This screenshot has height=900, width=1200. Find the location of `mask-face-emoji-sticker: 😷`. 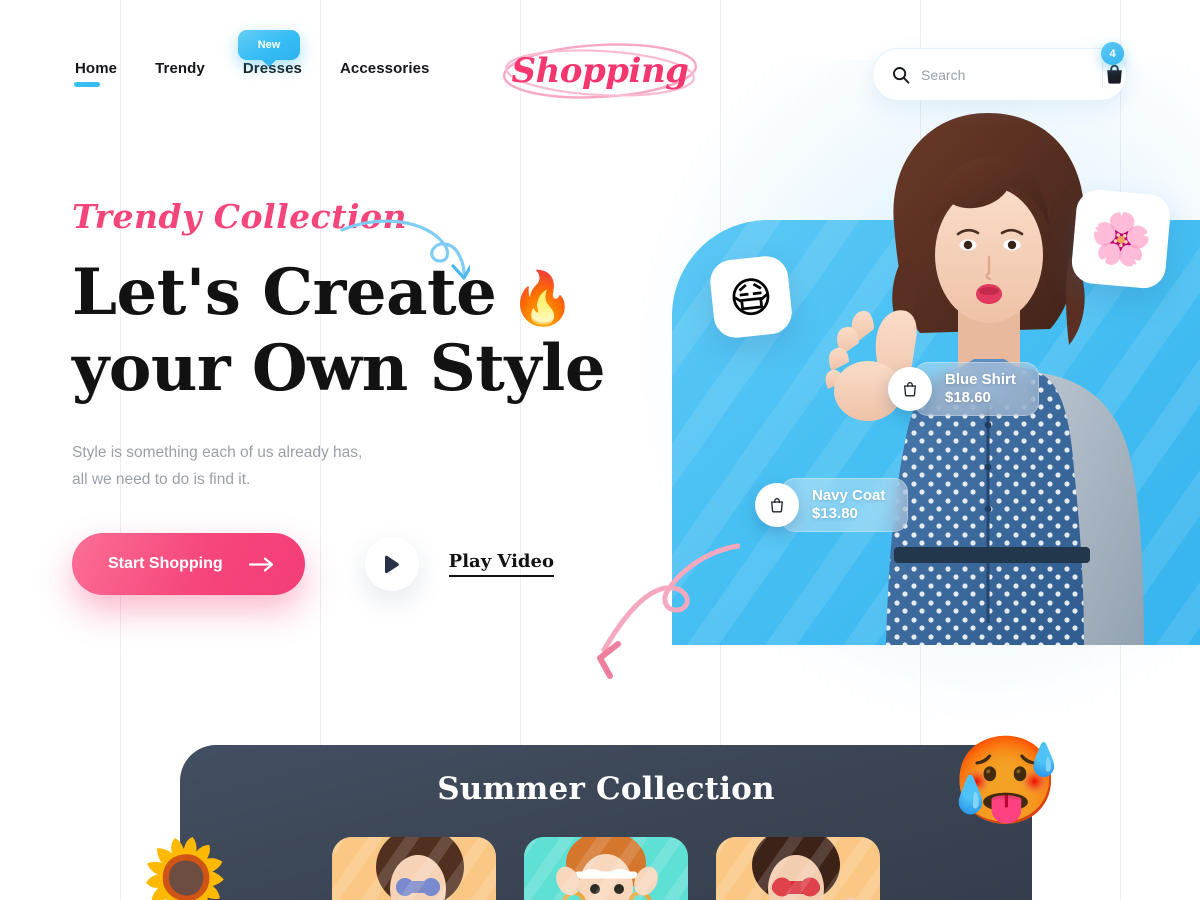

mask-face-emoji-sticker: 😷 is located at coordinates (751, 297).